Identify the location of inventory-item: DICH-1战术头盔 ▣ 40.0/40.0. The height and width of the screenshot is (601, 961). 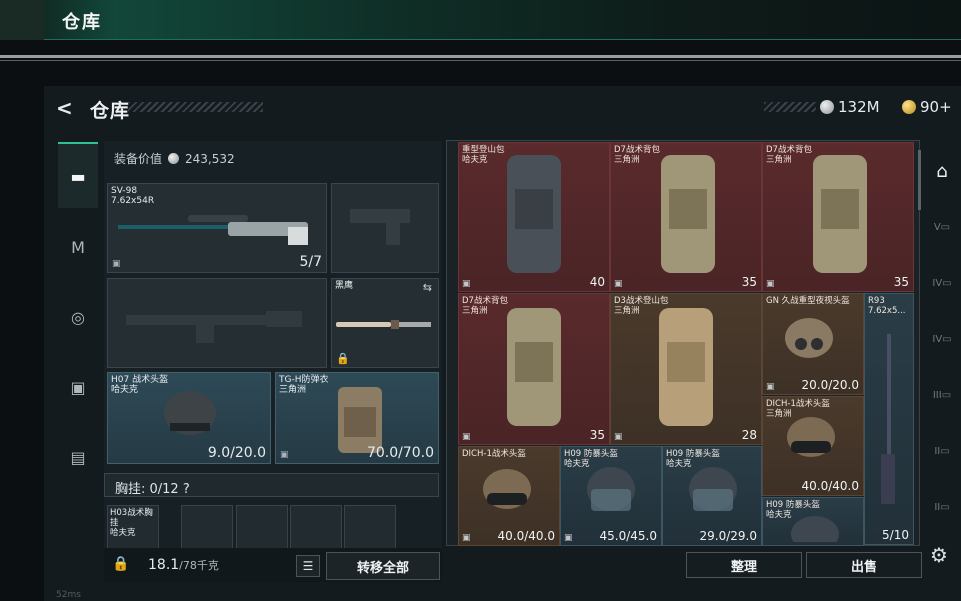
(509, 496).